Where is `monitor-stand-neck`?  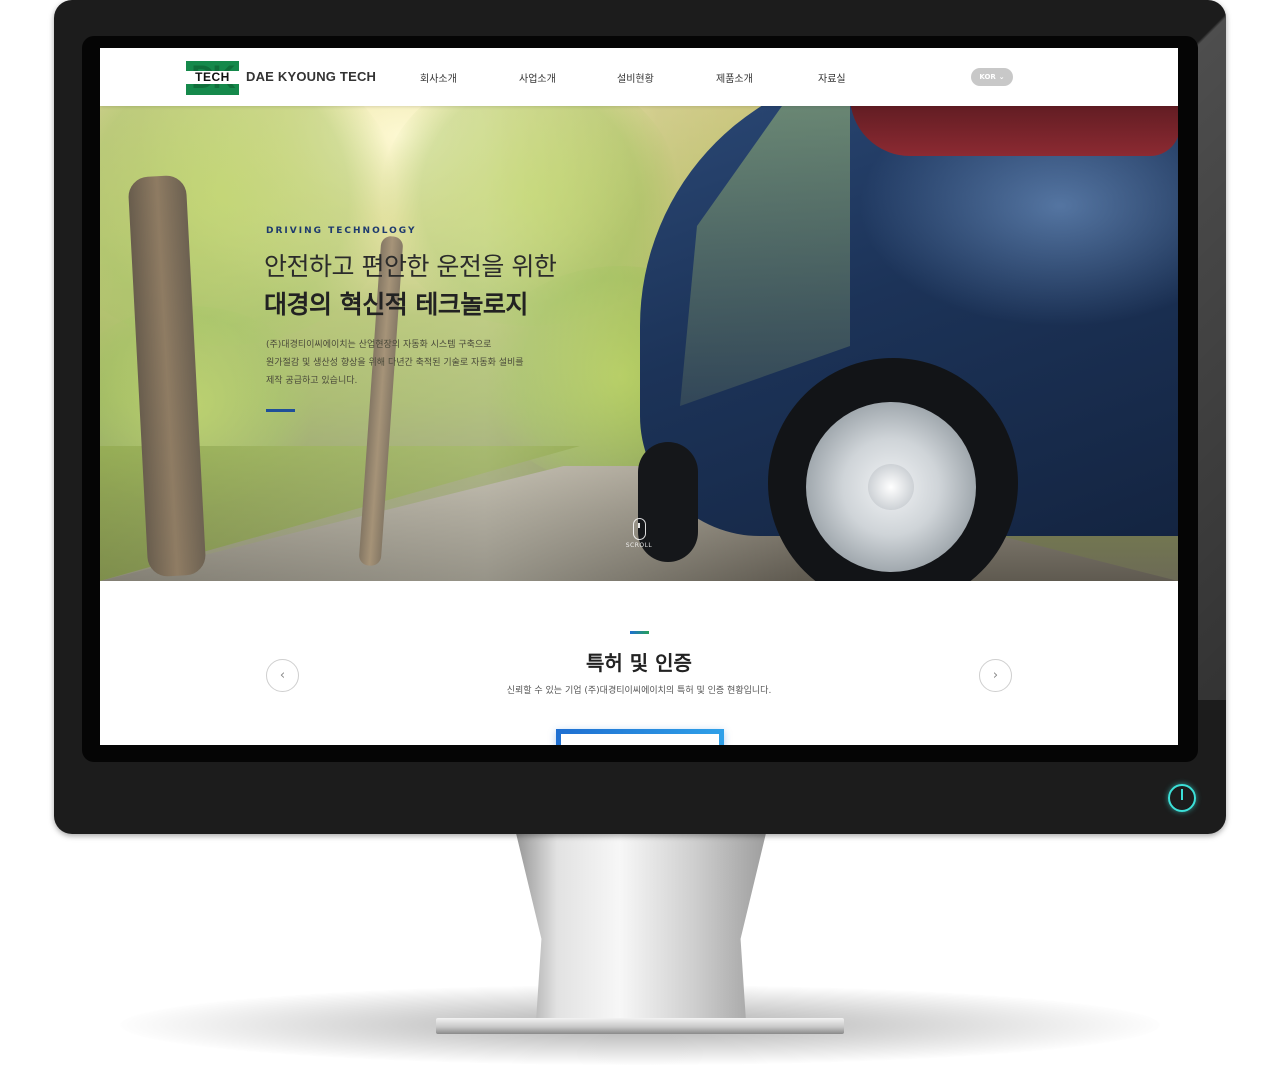 monitor-stand-neck is located at coordinates (641, 924).